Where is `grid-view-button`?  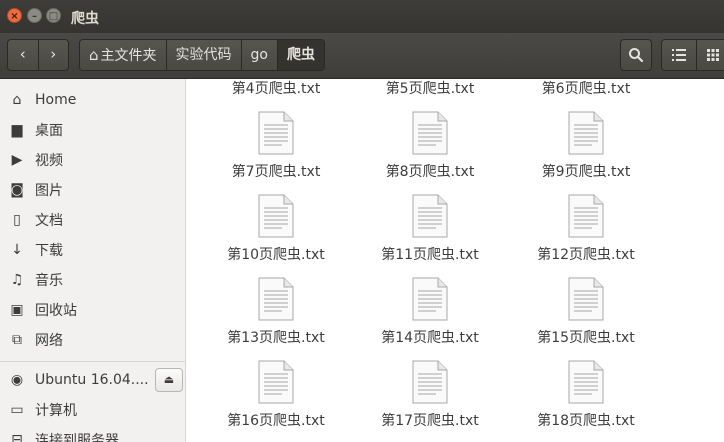
grid-view-button is located at coordinates (709, 55).